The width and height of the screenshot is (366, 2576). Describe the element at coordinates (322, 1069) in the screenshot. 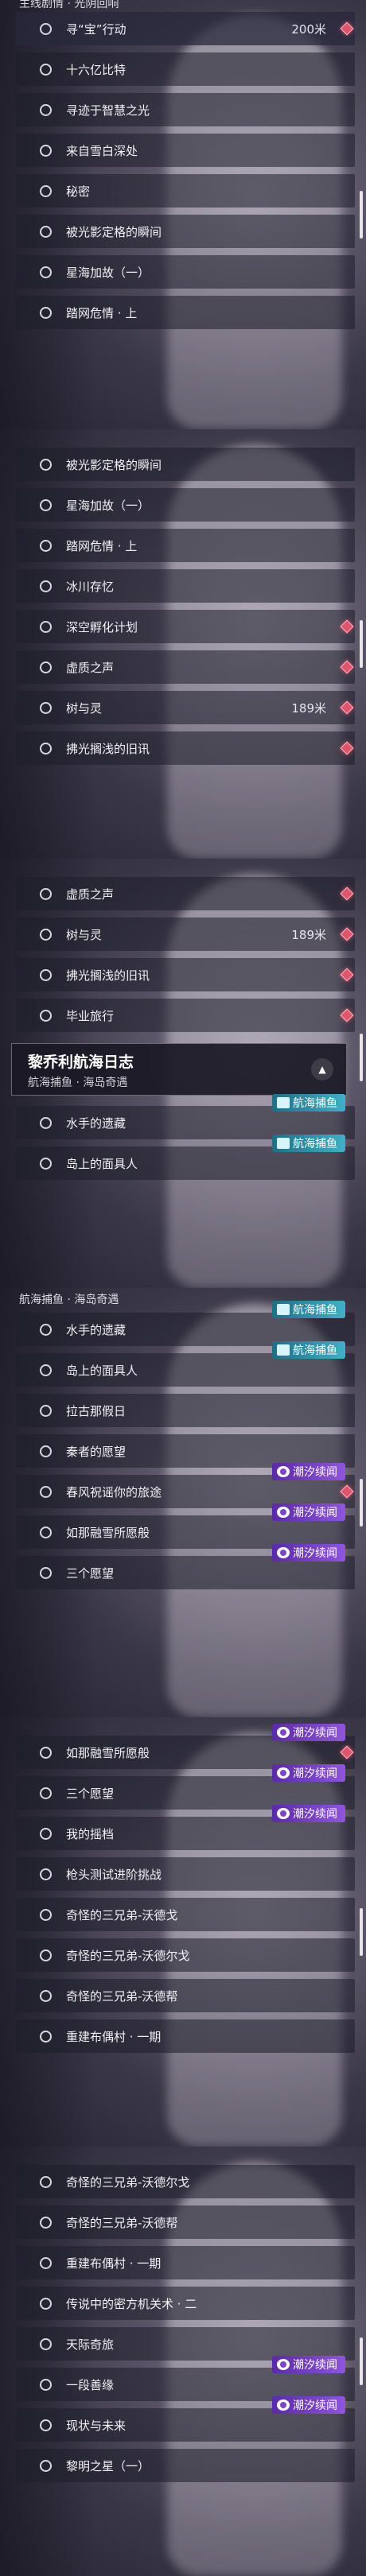

I see `collapse-toggle-icon: ▲` at that location.